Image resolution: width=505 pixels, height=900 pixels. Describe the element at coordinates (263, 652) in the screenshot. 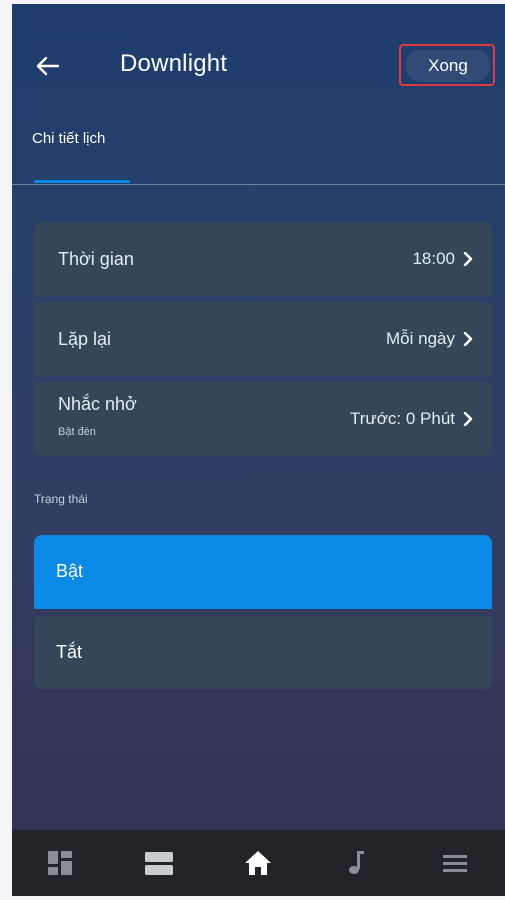

I see `status-option-off: Tắt` at that location.